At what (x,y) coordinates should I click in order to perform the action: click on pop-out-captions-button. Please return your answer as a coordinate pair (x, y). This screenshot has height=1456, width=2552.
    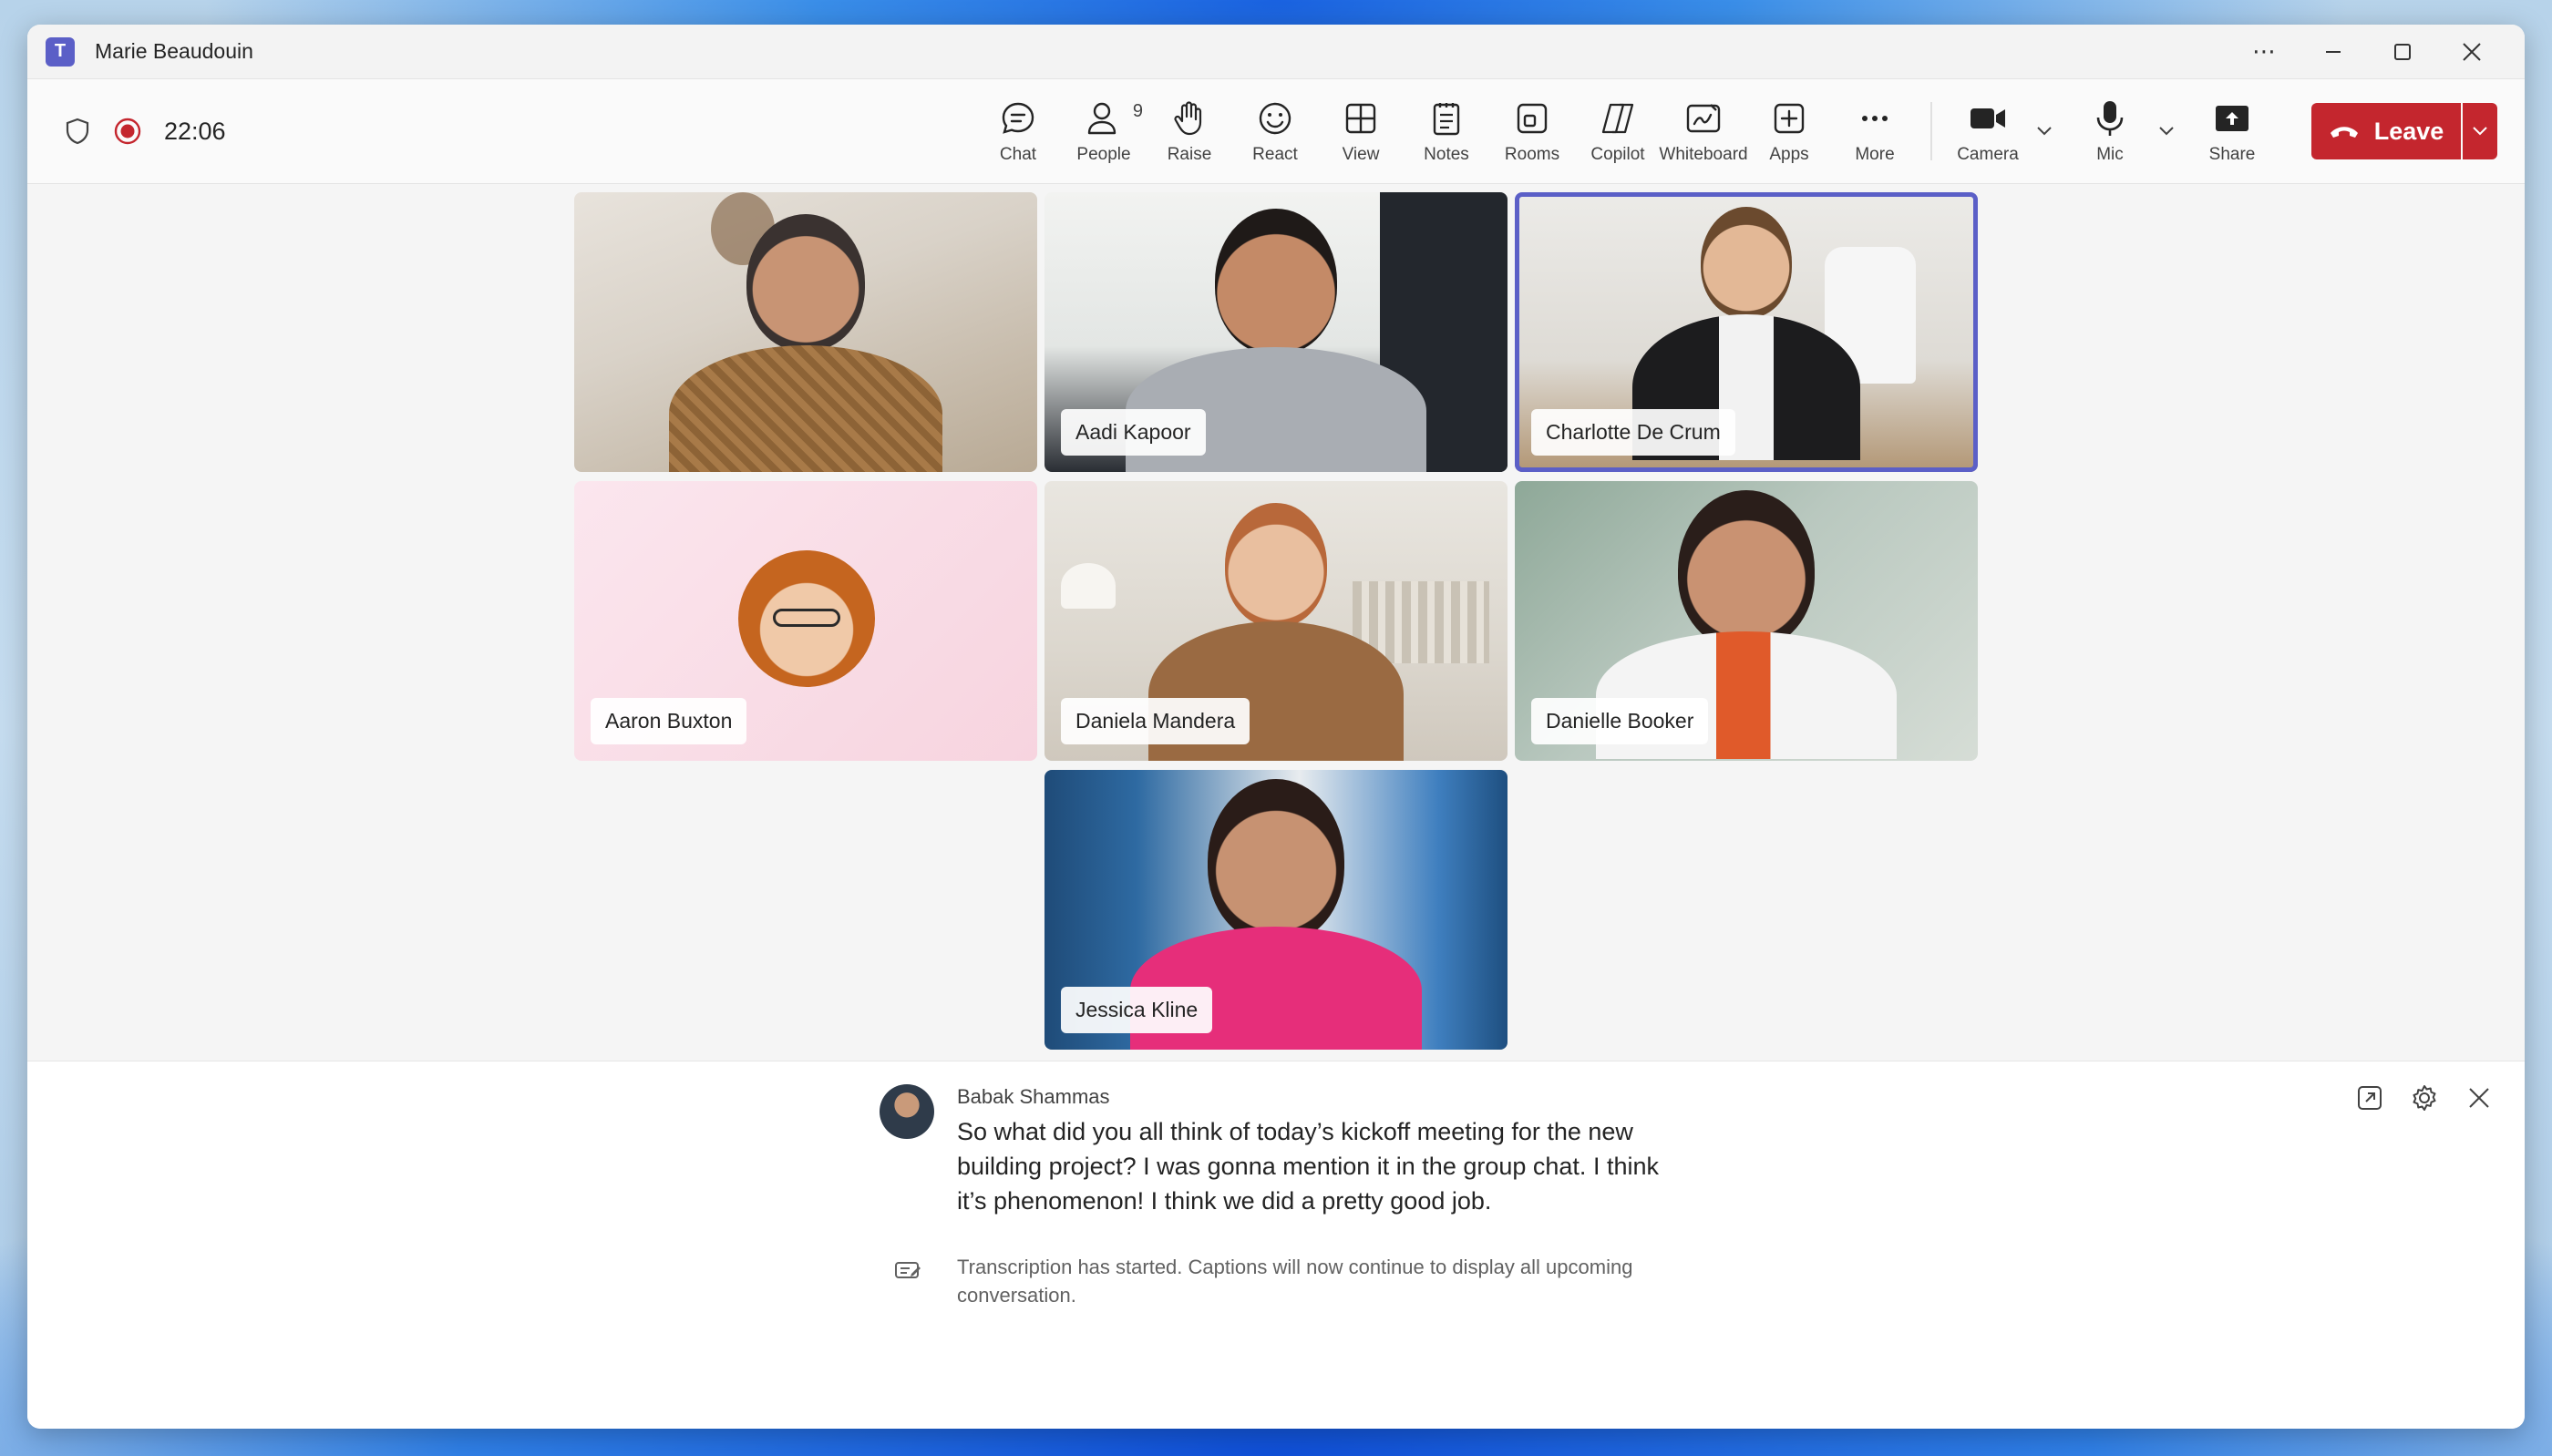
    Looking at the image, I should click on (2369, 1098).